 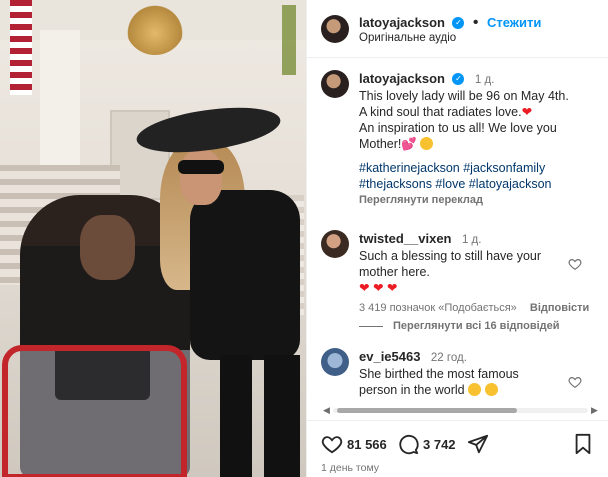 What do you see at coordinates (335, 29) in the screenshot?
I see `author-avatar` at bounding box center [335, 29].